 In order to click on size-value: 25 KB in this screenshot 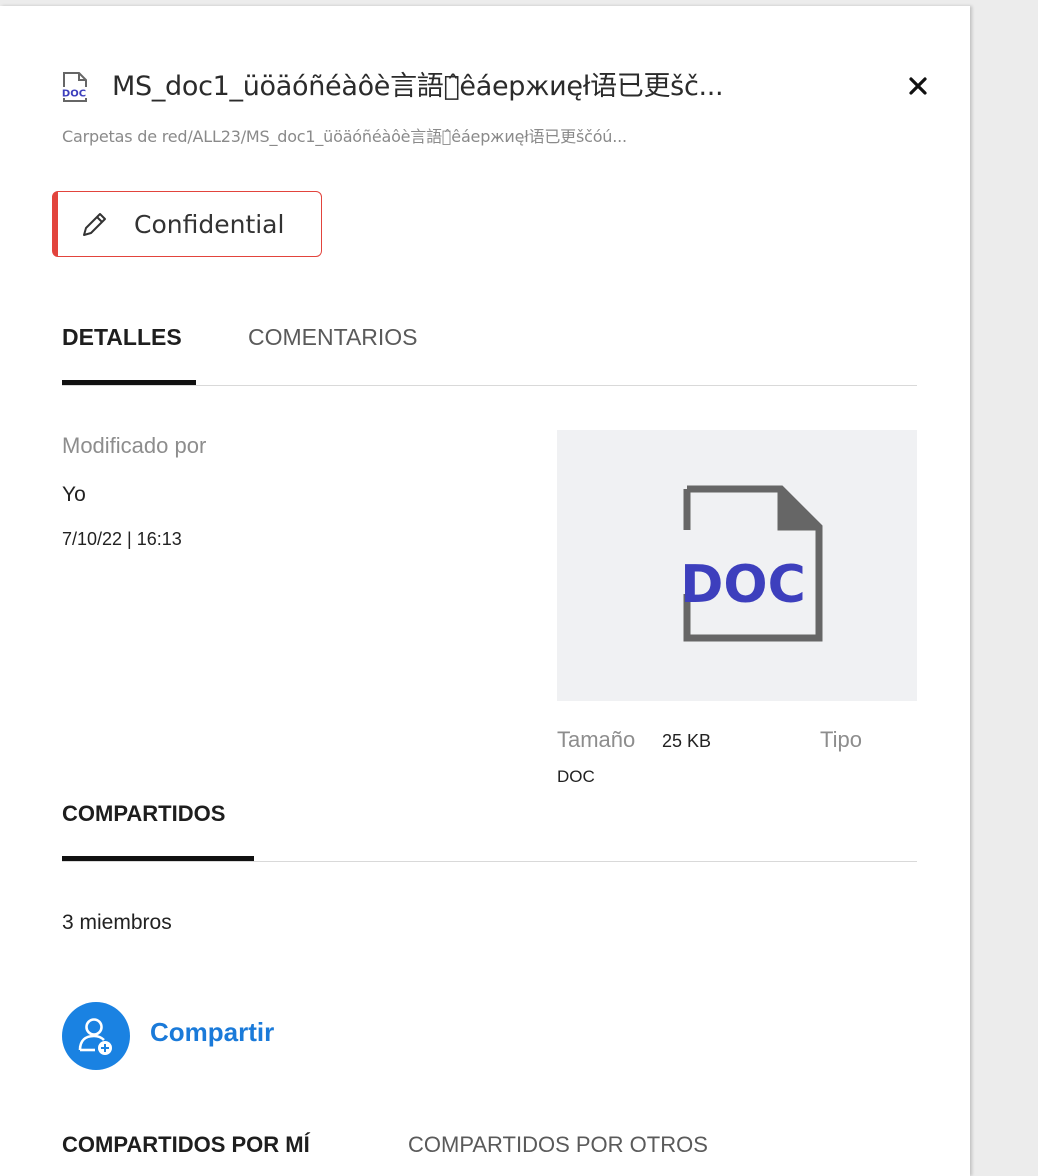, I will do `click(687, 741)`.